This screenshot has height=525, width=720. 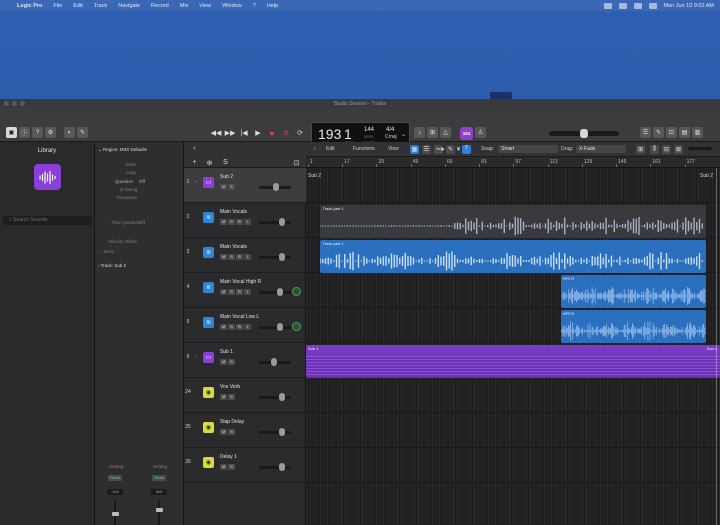 What do you see at coordinates (245, 220) in the screenshot?
I see `track-header-row: 2 ≋ Main Vocals M S R I` at bounding box center [245, 220].